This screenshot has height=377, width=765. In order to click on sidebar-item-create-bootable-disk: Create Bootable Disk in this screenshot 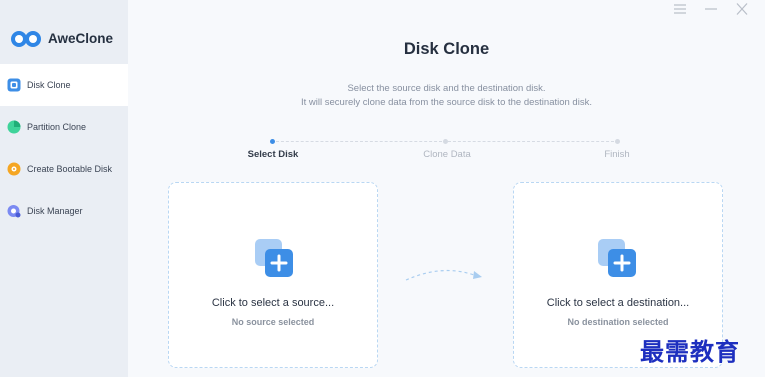, I will do `click(64, 169)`.